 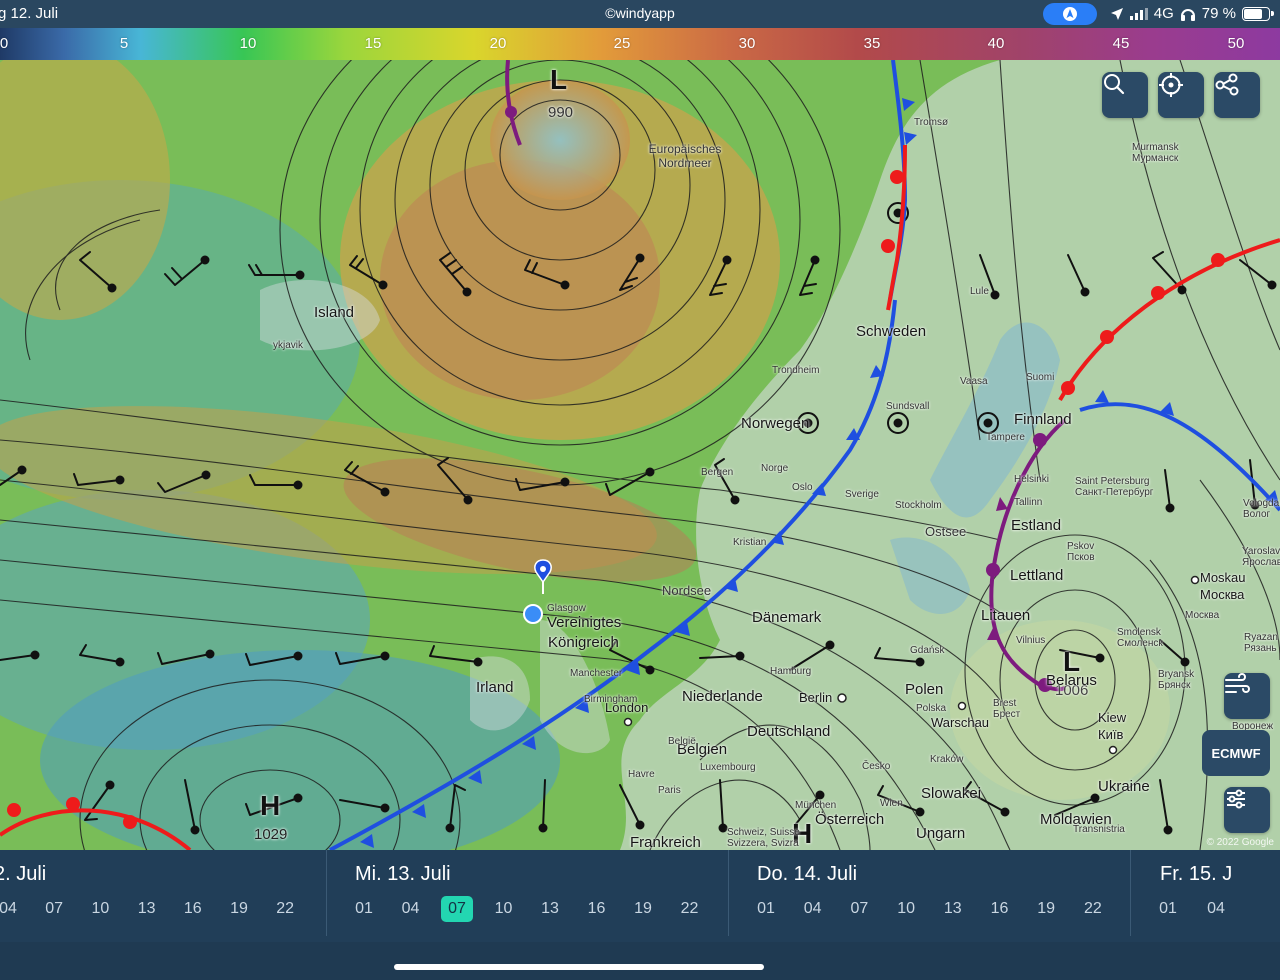 I want to click on label-moskva-small: Москва, so click(x=1202, y=615).